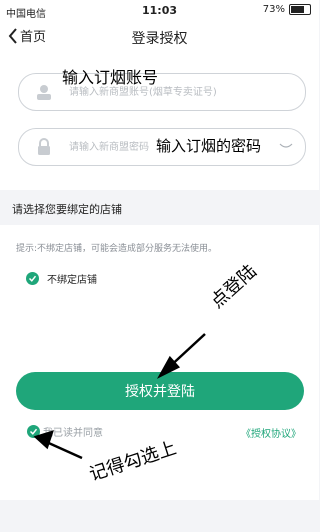  I want to click on annotation-password: 输入订烟的密码, so click(209, 146).